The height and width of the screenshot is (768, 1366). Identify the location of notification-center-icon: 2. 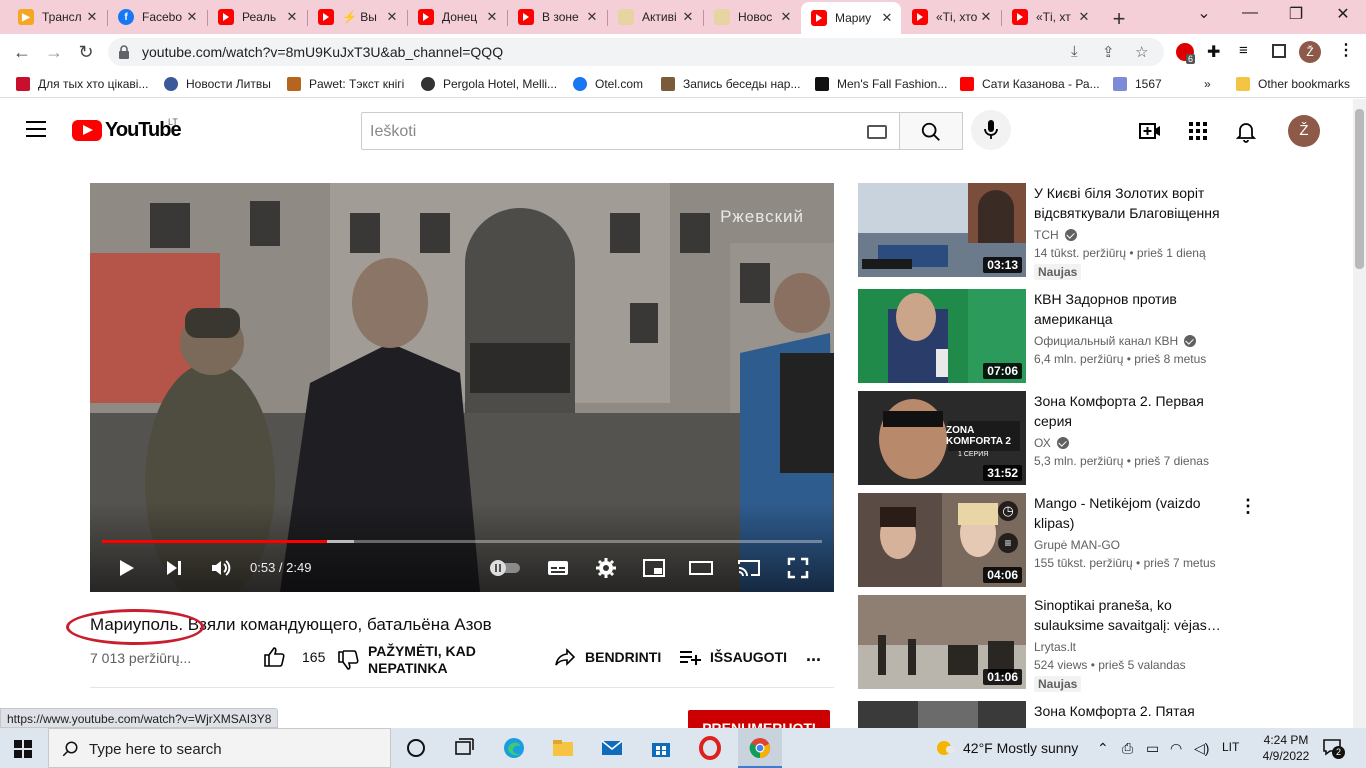
(1333, 748).